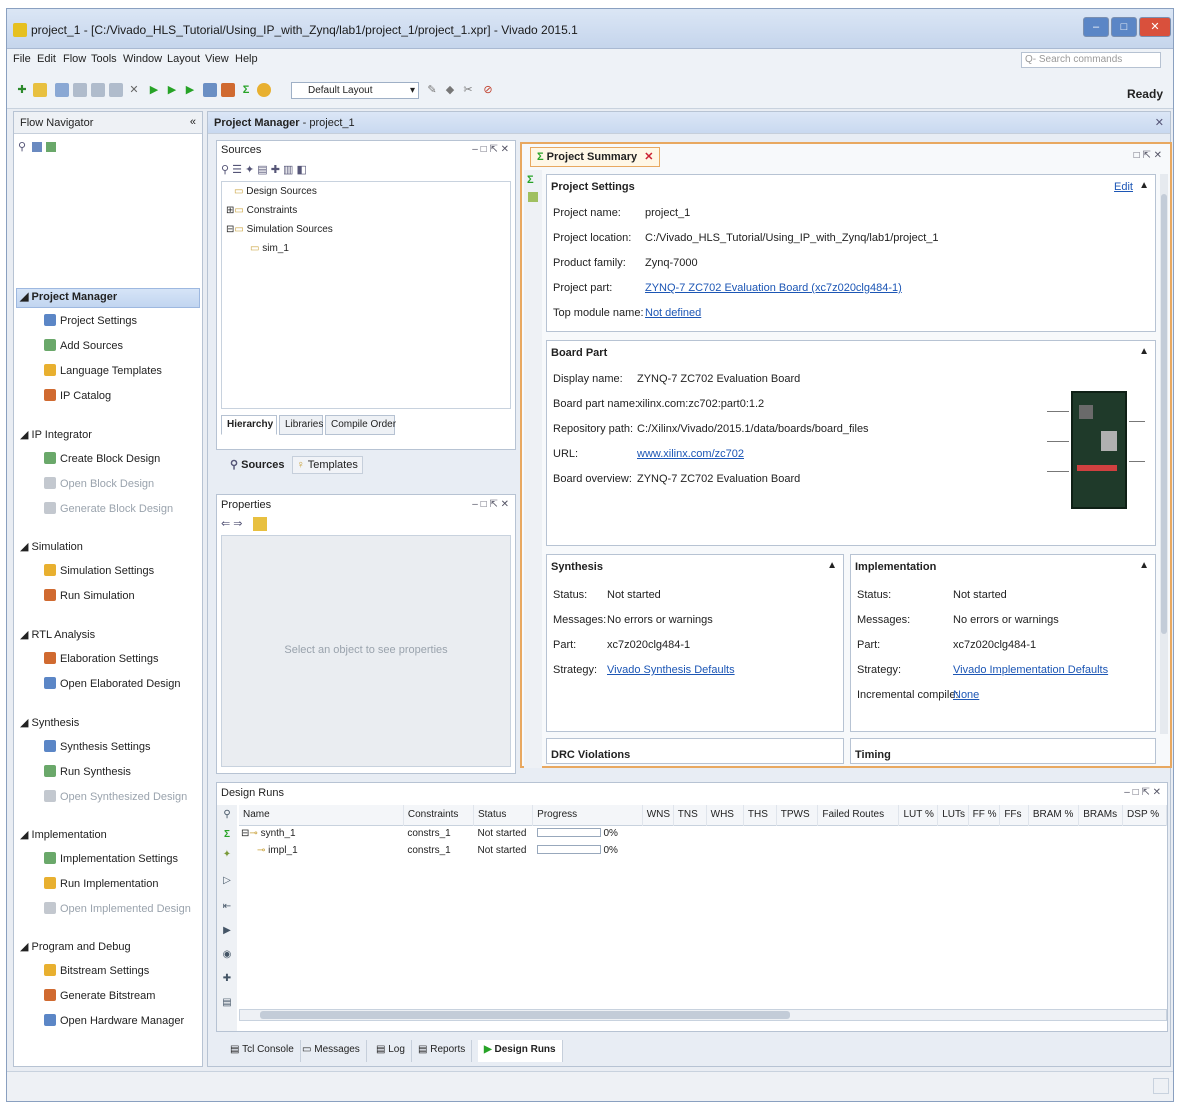 This screenshot has height=1106, width=1179. What do you see at coordinates (112, 683) in the screenshot?
I see `nav-item: Open Elaborated Design` at bounding box center [112, 683].